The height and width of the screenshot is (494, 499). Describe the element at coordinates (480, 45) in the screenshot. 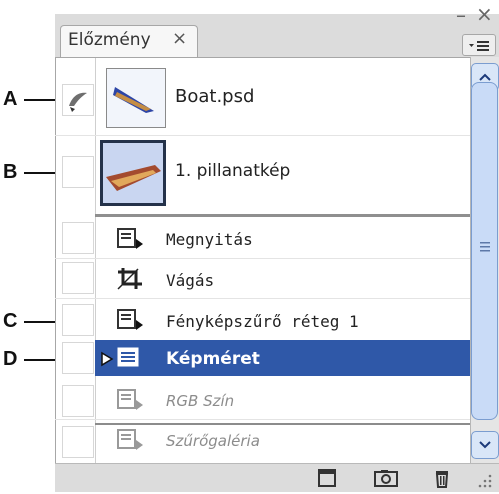

I see `panel-menu-icon` at that location.